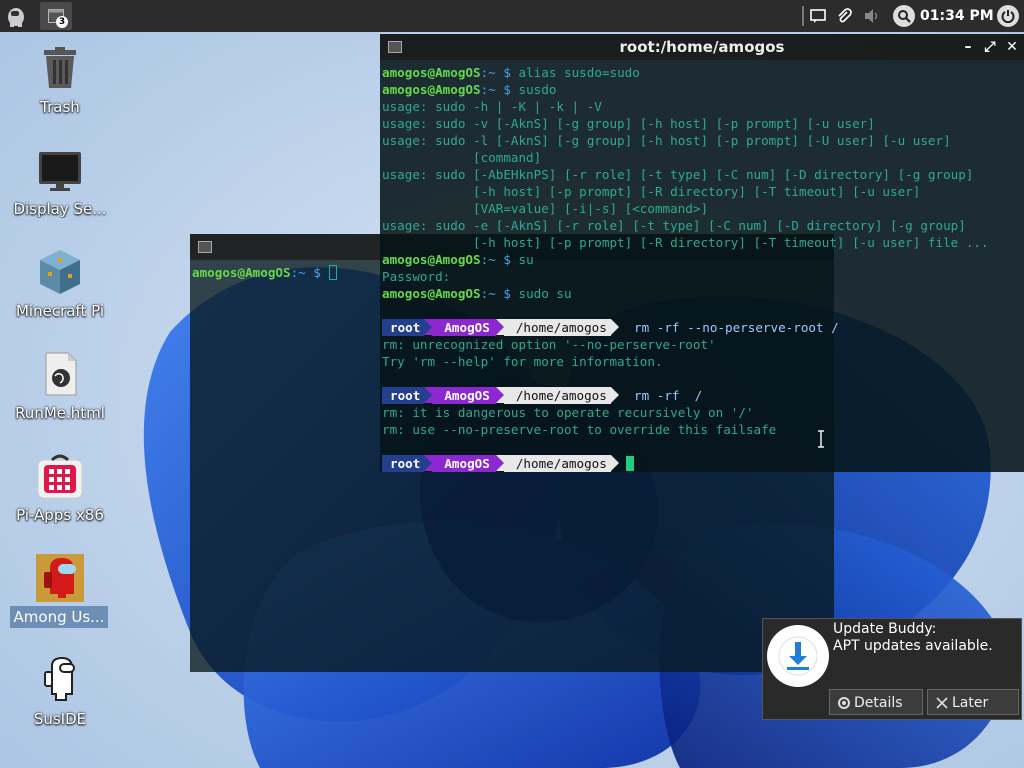 This screenshot has height=768, width=1024. I want to click on details-button-label: Details, so click(878, 703).